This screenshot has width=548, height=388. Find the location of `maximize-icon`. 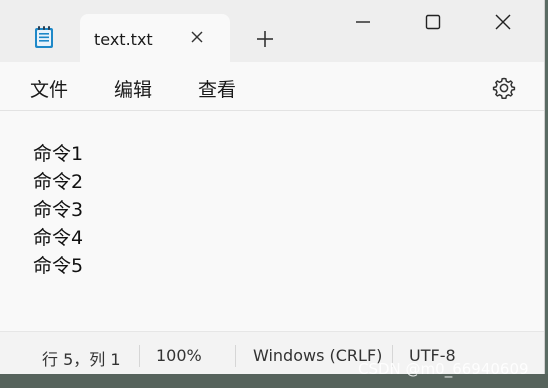

maximize-icon is located at coordinates (433, 22).